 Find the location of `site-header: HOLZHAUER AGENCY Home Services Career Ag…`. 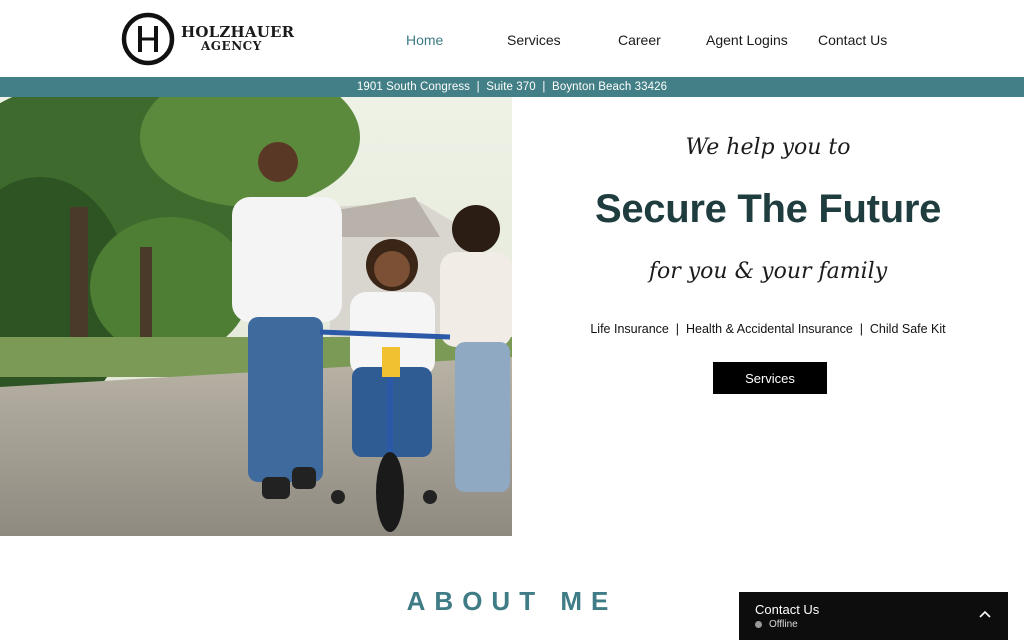

site-header: HOLZHAUER AGENCY Home Services Career Ag… is located at coordinates (512, 38).